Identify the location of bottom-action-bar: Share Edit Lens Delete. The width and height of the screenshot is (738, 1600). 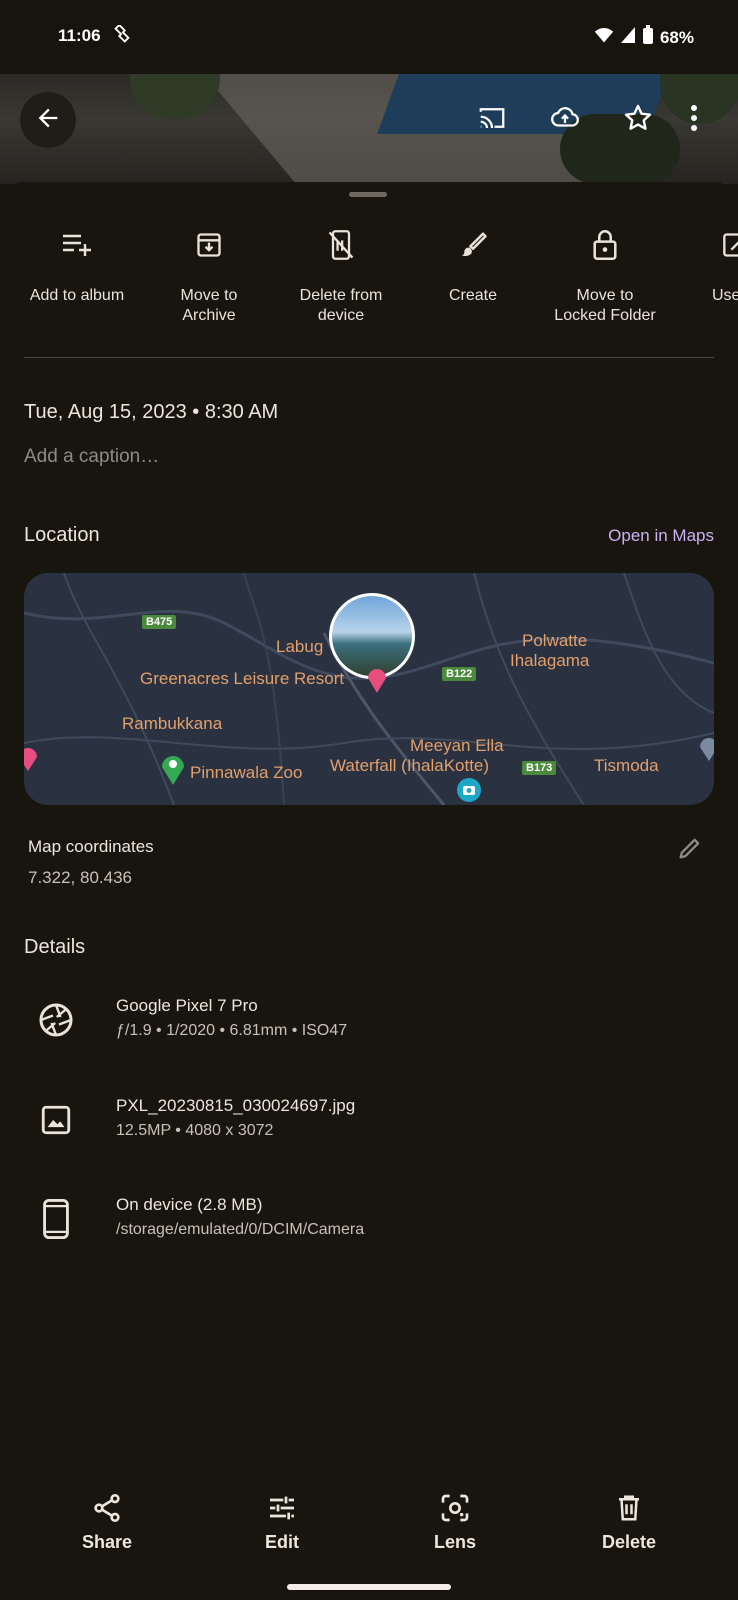
(369, 1540).